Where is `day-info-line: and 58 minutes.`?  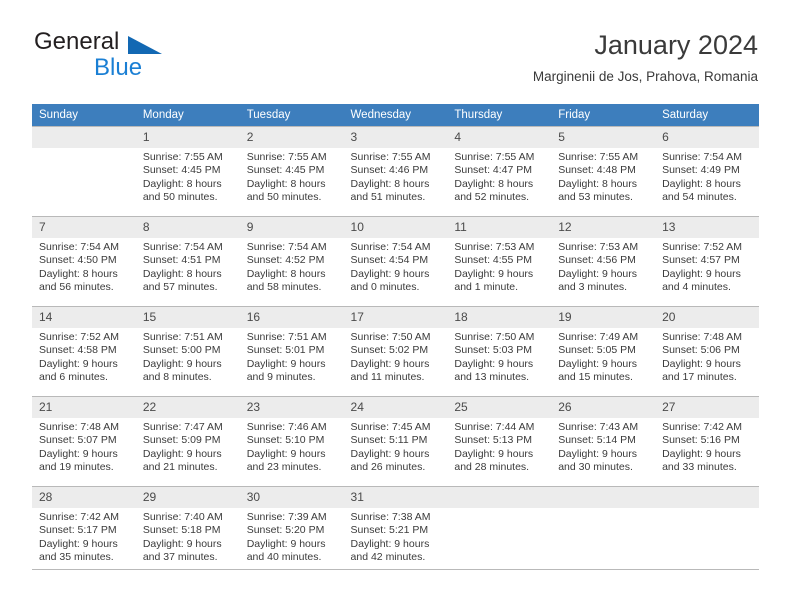 day-info-line: and 58 minutes. is located at coordinates (284, 287).